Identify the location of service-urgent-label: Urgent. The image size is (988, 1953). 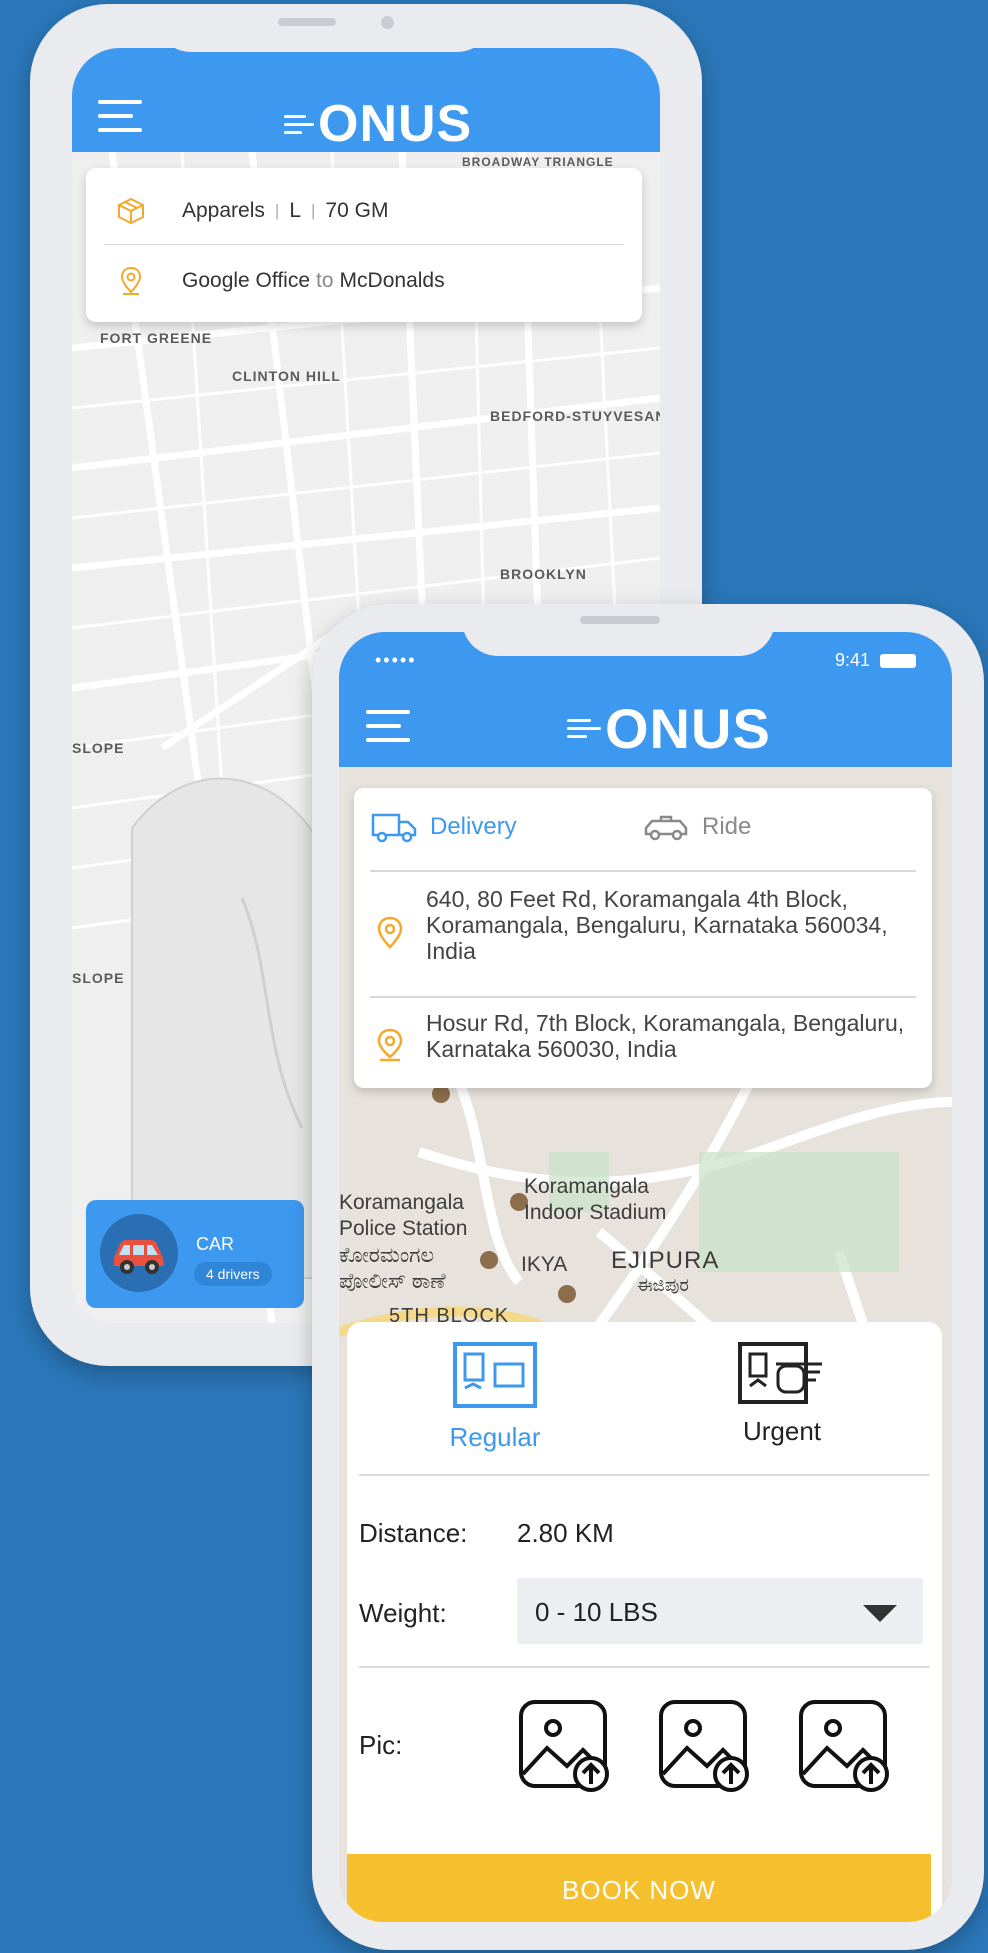
(782, 1431).